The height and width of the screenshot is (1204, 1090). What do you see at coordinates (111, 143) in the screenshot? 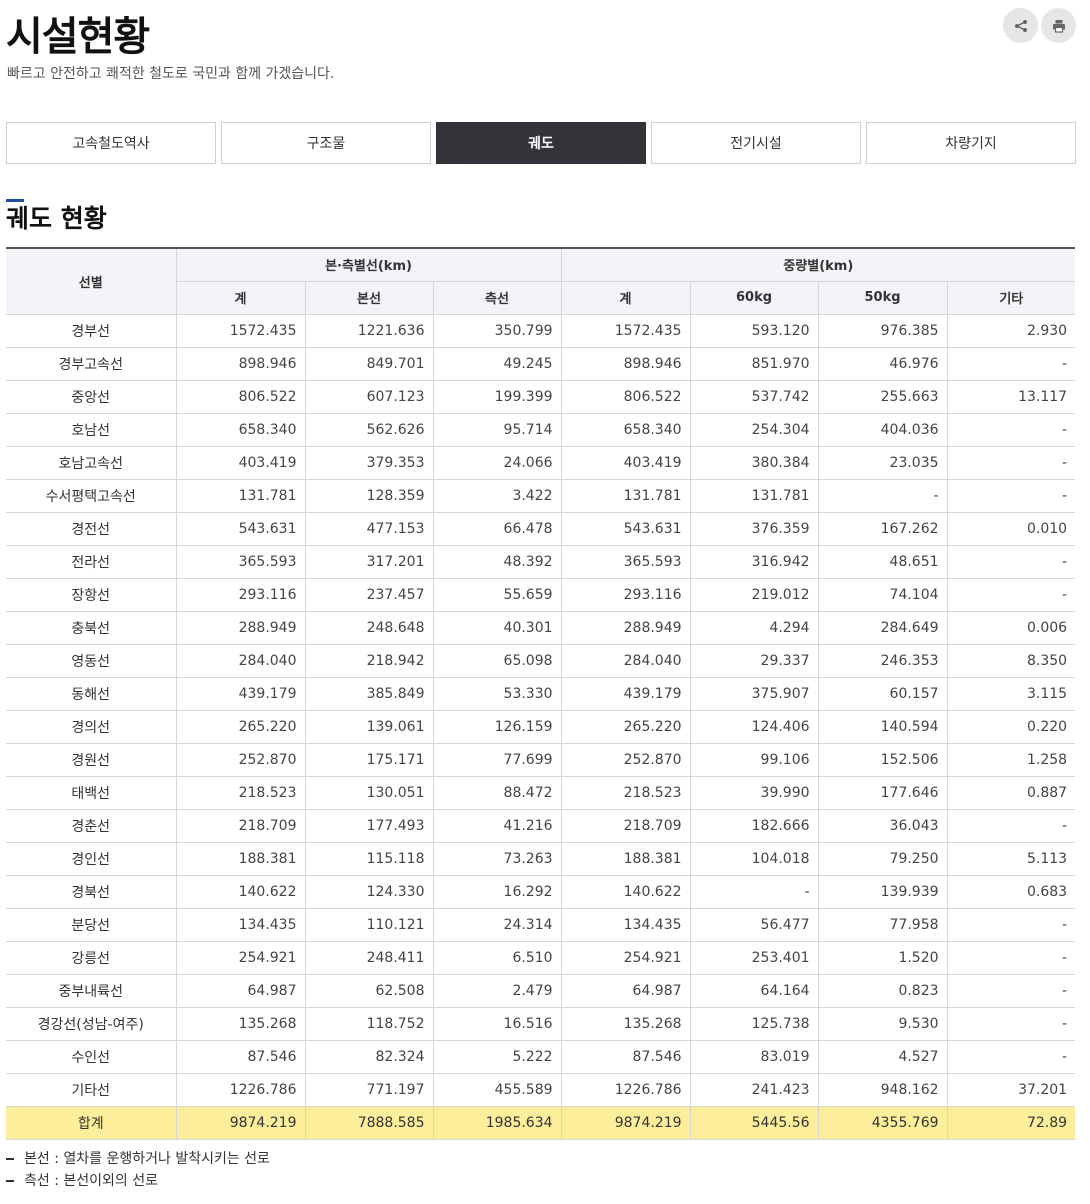
I see `tab-station: 고속철도역사` at bounding box center [111, 143].